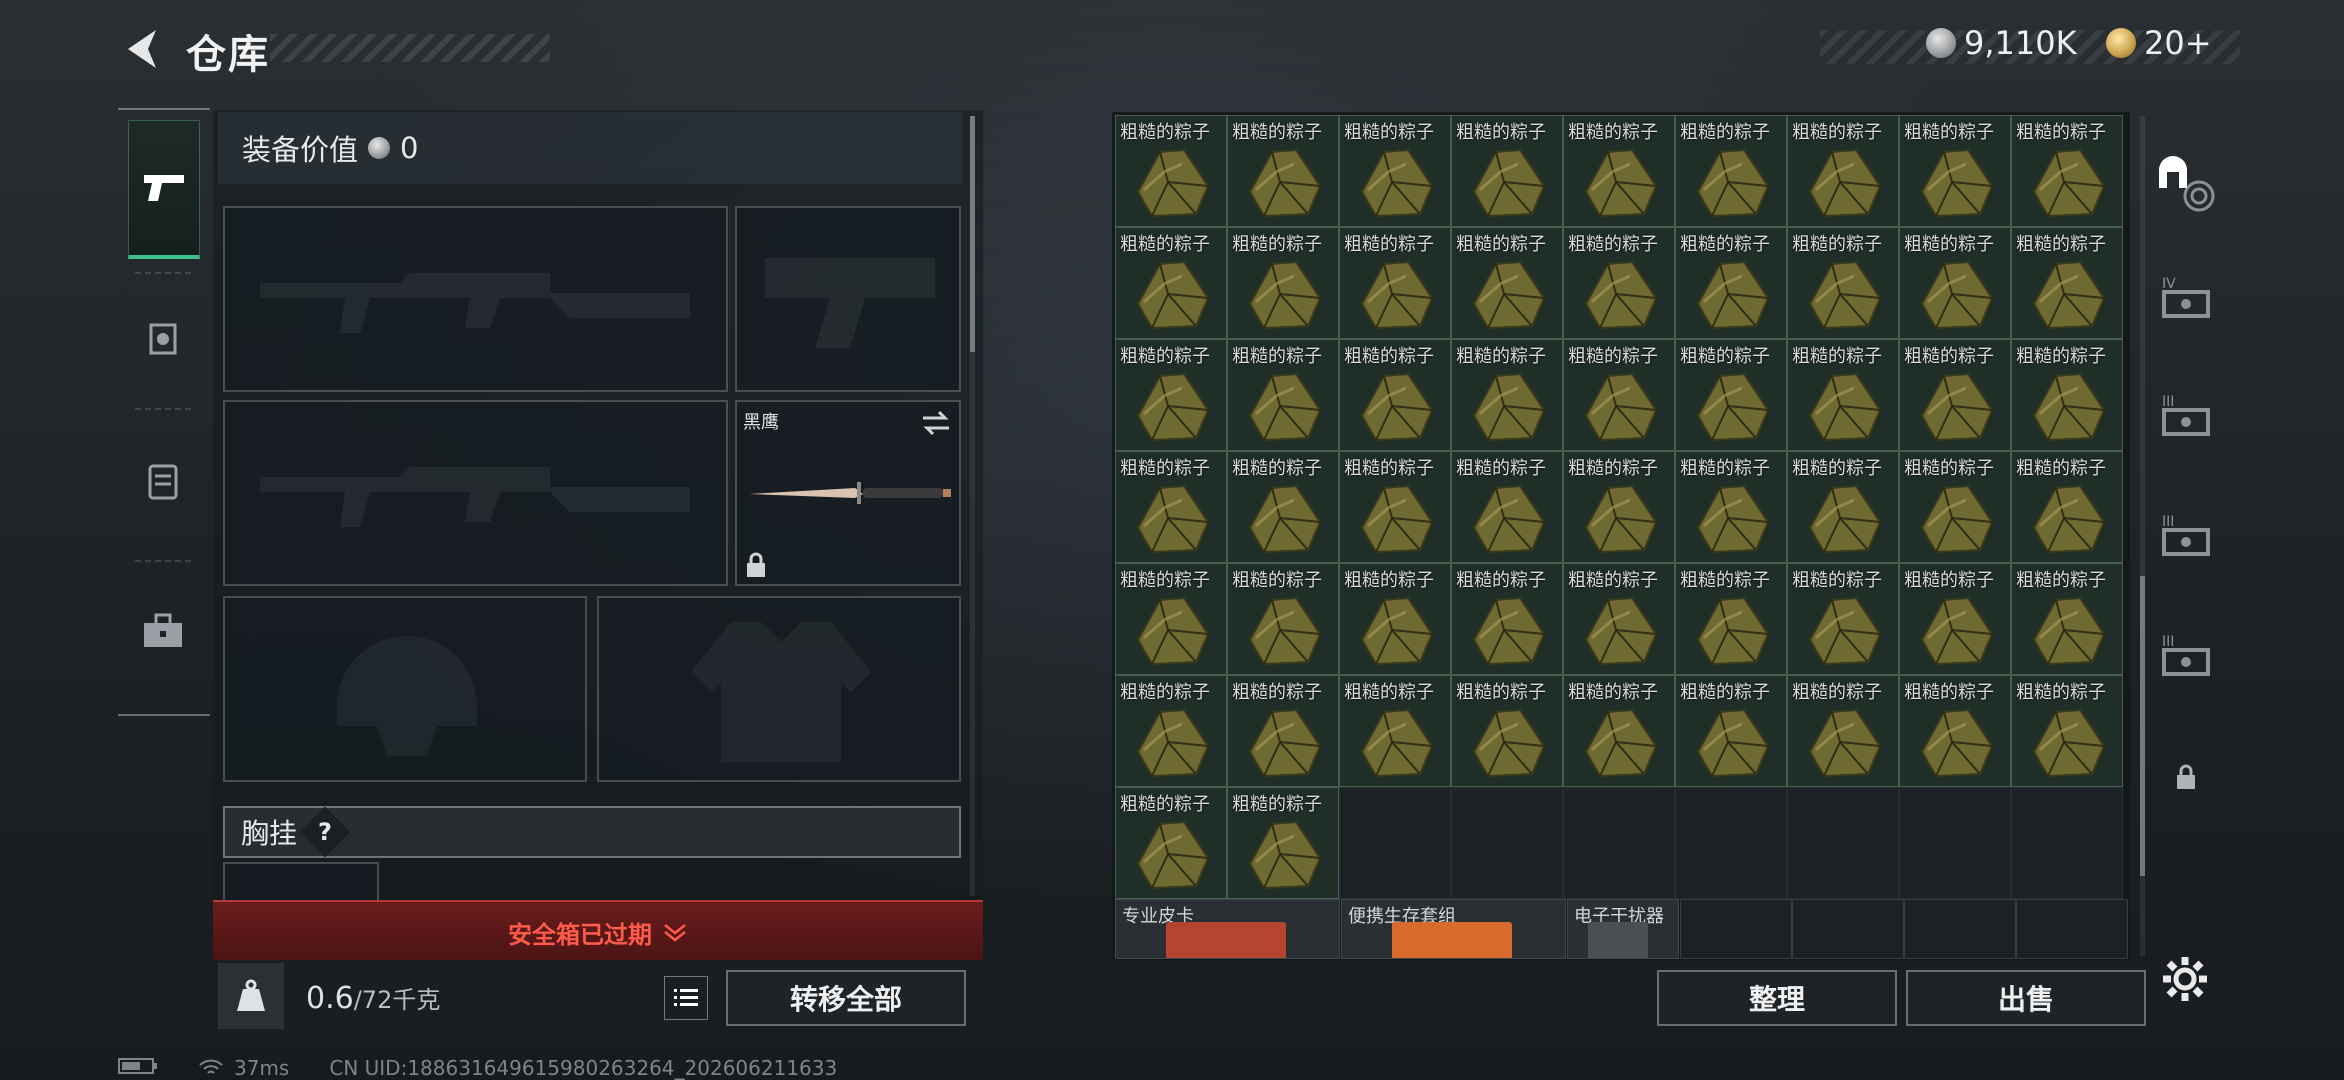 This screenshot has width=2344, height=1080. I want to click on tab-backpack, so click(163, 481).